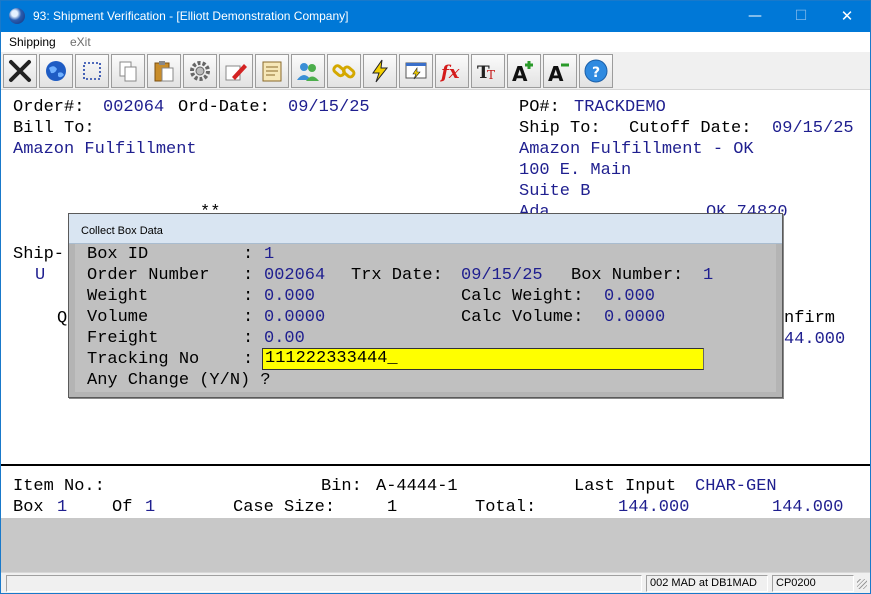 The width and height of the screenshot is (871, 594). I want to click on paste-tool-button, so click(164, 71).